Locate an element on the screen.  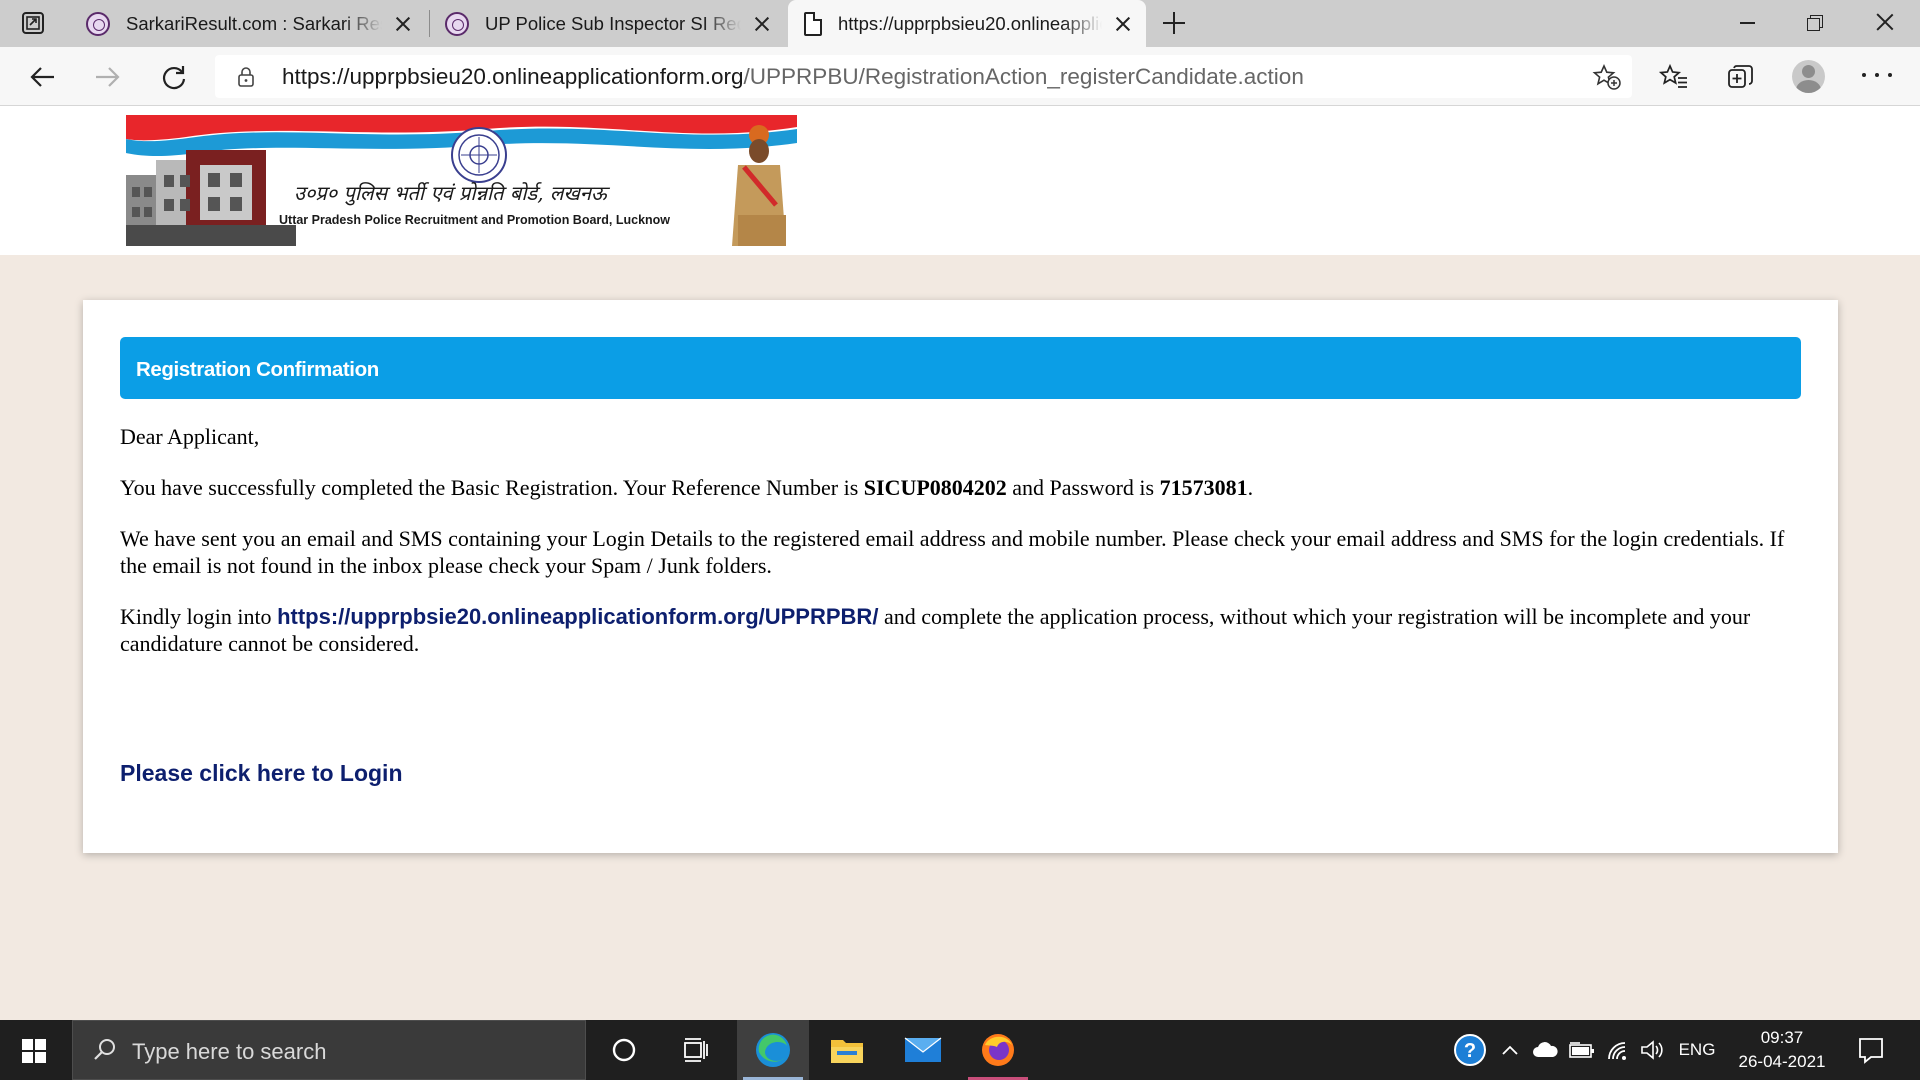
tab-separator is located at coordinates (429, 23).